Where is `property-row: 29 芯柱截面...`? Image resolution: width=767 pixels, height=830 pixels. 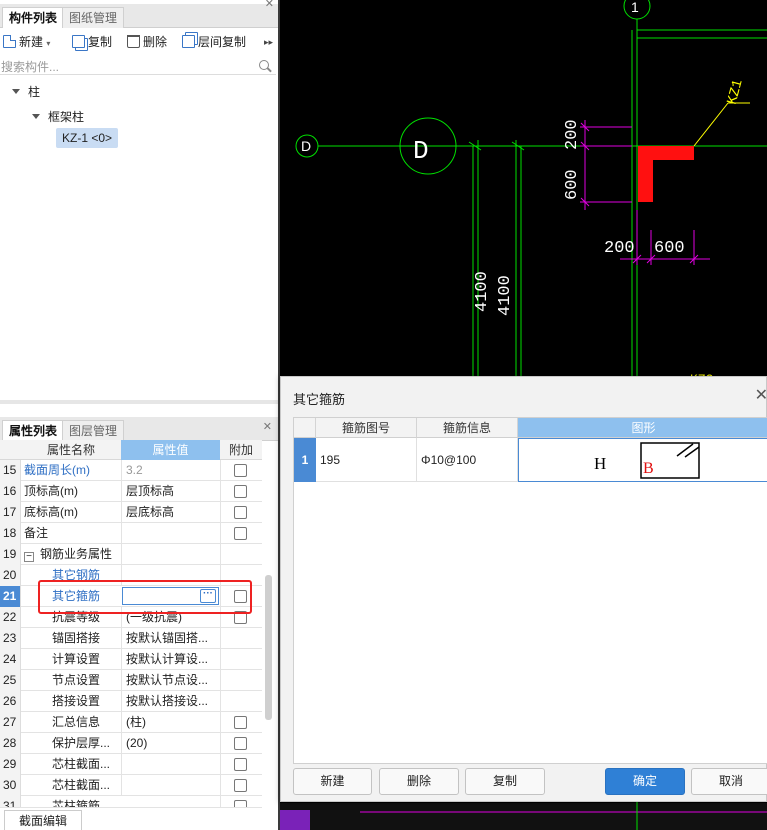
property-row: 29 芯柱截面... is located at coordinates (131, 764).